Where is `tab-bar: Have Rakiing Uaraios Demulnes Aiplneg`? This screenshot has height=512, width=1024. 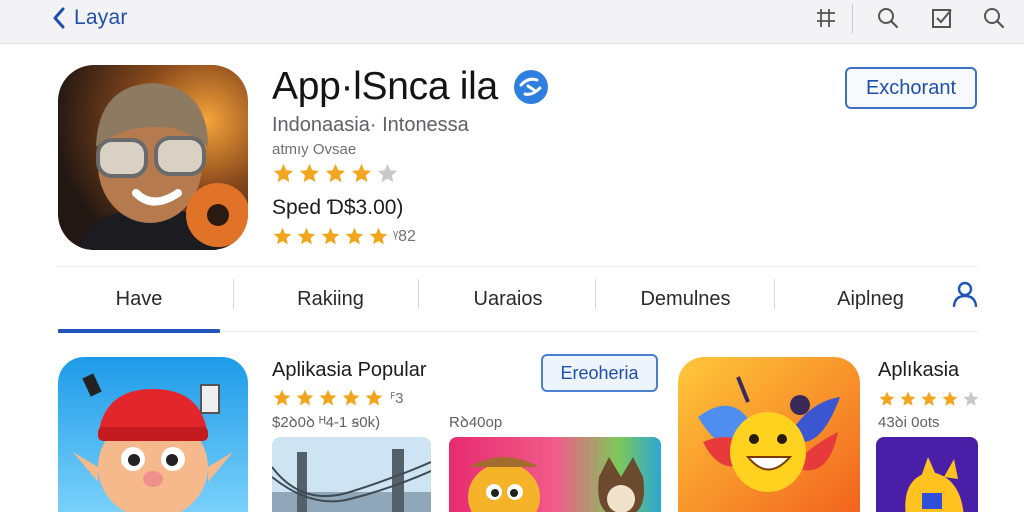
tab-bar: Have Rakiing Uaraios Demulnes Aiplneg is located at coordinates (518, 299).